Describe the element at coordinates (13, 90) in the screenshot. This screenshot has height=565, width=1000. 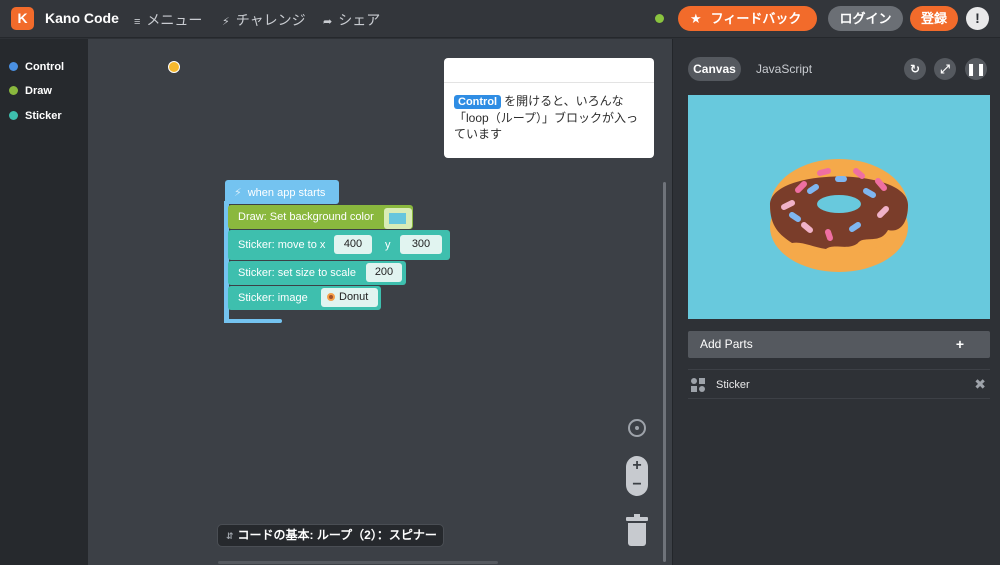
I see `draw-dot-icon` at that location.